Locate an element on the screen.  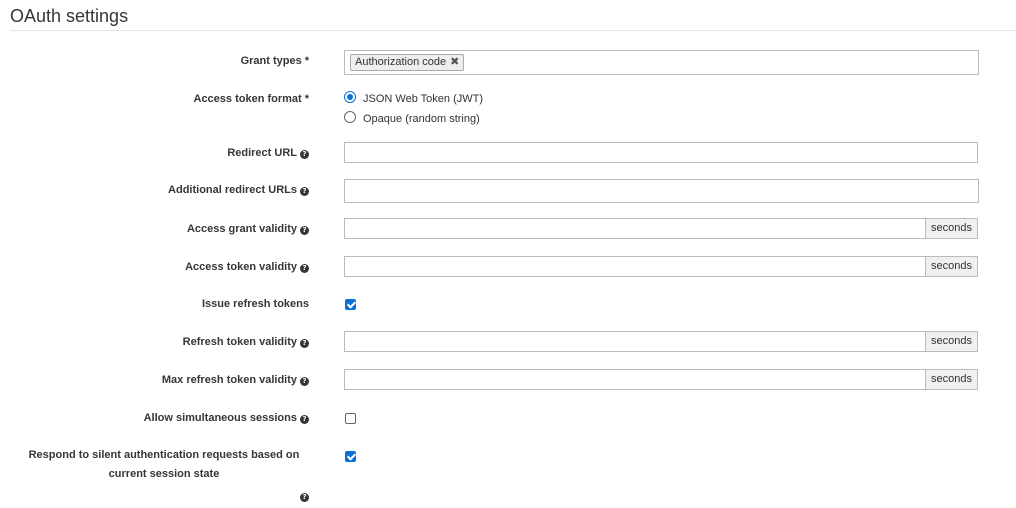
grant-types-input: Authorization code ✖ is located at coordinates (661, 62).